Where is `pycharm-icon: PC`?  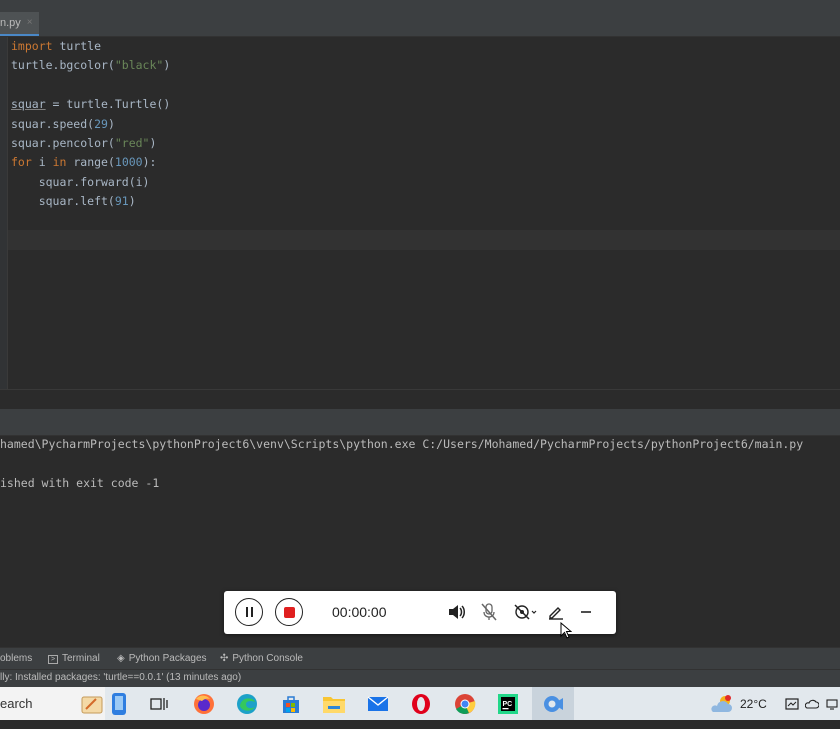
pycharm-icon: PC is located at coordinates (508, 704).